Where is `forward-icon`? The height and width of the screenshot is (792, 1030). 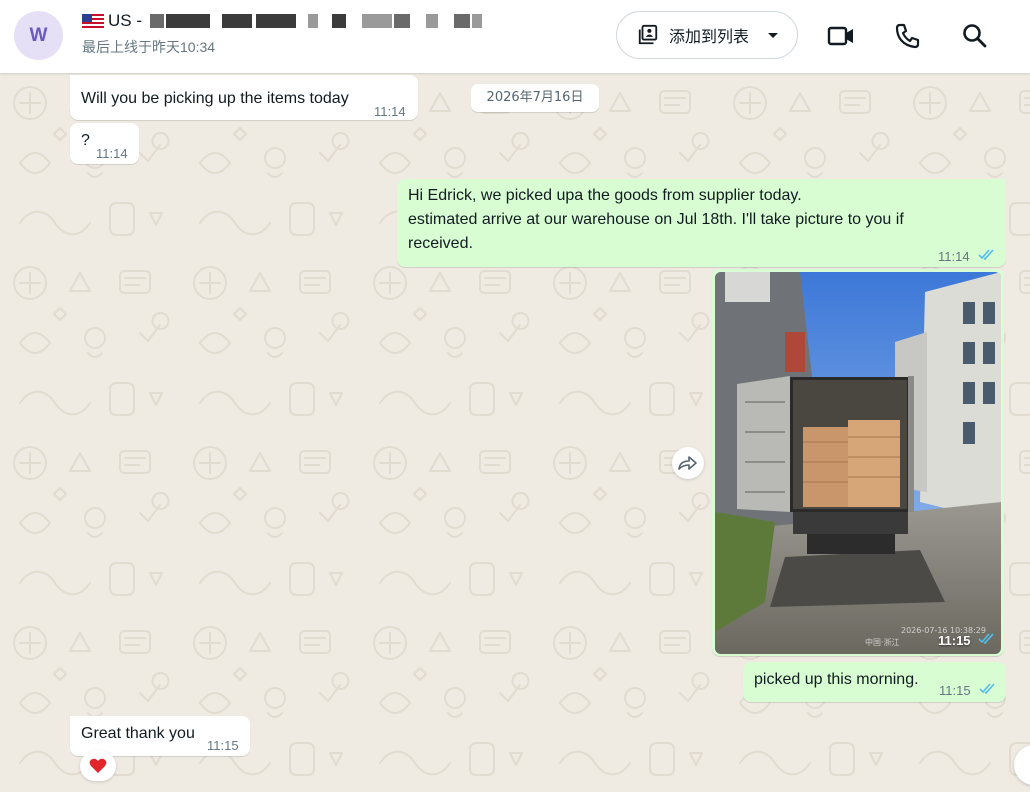 forward-icon is located at coordinates (687, 463).